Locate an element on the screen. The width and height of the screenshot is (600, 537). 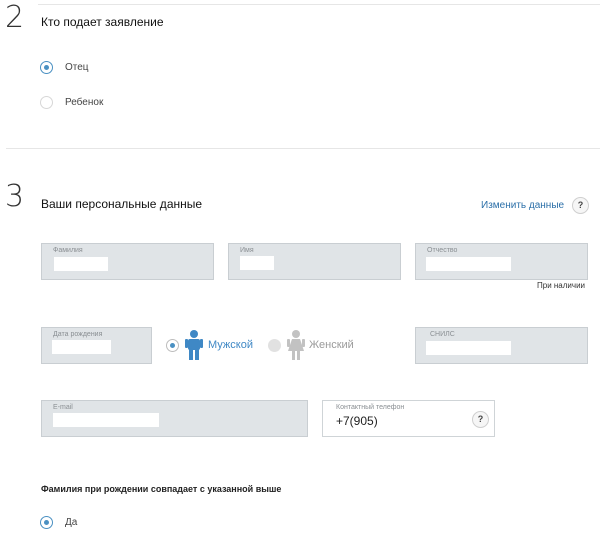
section-divider is located at coordinates (303, 148).